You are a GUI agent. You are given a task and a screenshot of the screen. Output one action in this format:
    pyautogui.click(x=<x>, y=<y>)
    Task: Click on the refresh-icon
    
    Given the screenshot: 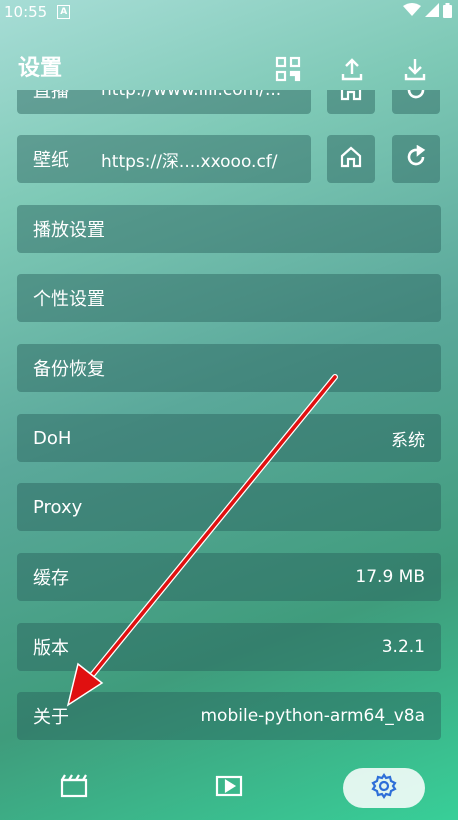 What is the action you would take?
    pyautogui.click(x=416, y=158)
    